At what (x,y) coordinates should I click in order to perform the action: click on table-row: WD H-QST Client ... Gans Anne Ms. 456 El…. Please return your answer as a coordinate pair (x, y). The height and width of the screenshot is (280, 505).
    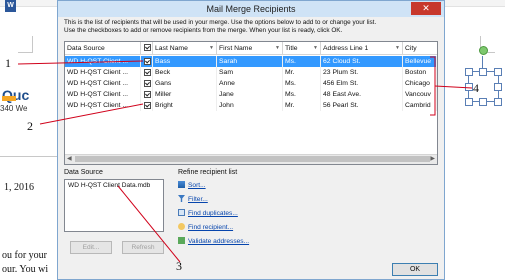
    Looking at the image, I should click on (251, 83).